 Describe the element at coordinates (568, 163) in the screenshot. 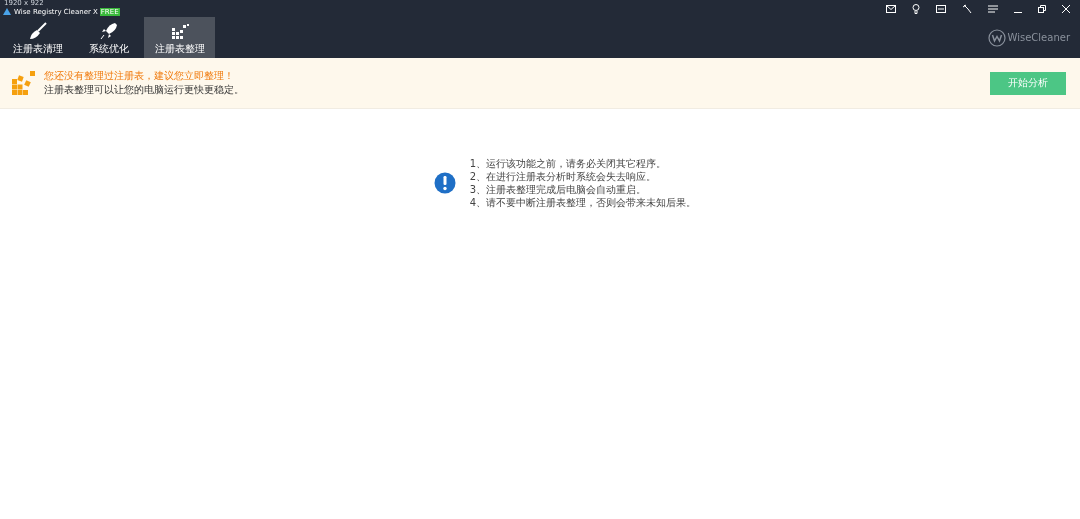

I see `instruction-text: 1、运行该功能之前，请务必关闭其它程序。` at that location.